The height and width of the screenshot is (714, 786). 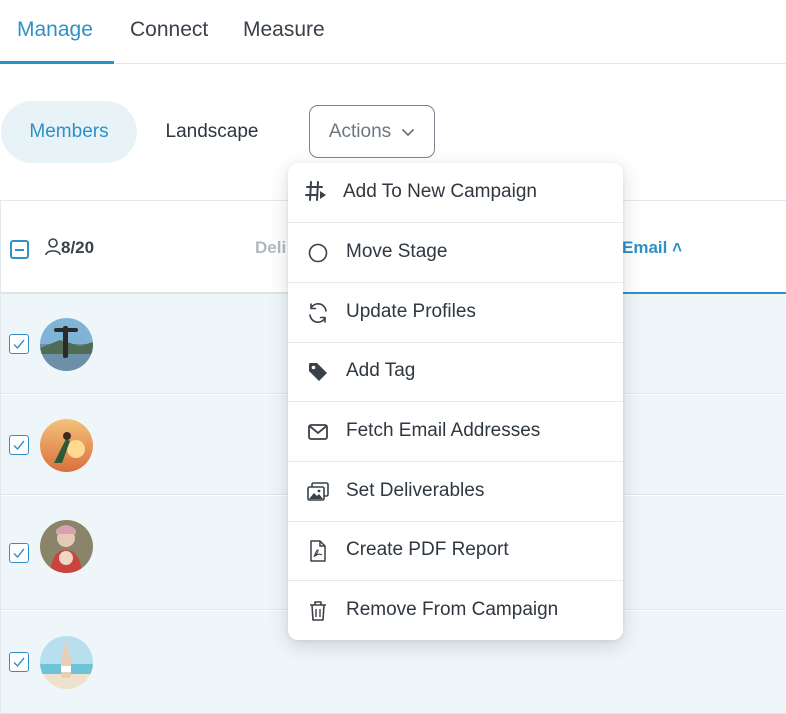 I want to click on menu-item-create-pdf-report: Create PDF Report, so click(x=455, y=551).